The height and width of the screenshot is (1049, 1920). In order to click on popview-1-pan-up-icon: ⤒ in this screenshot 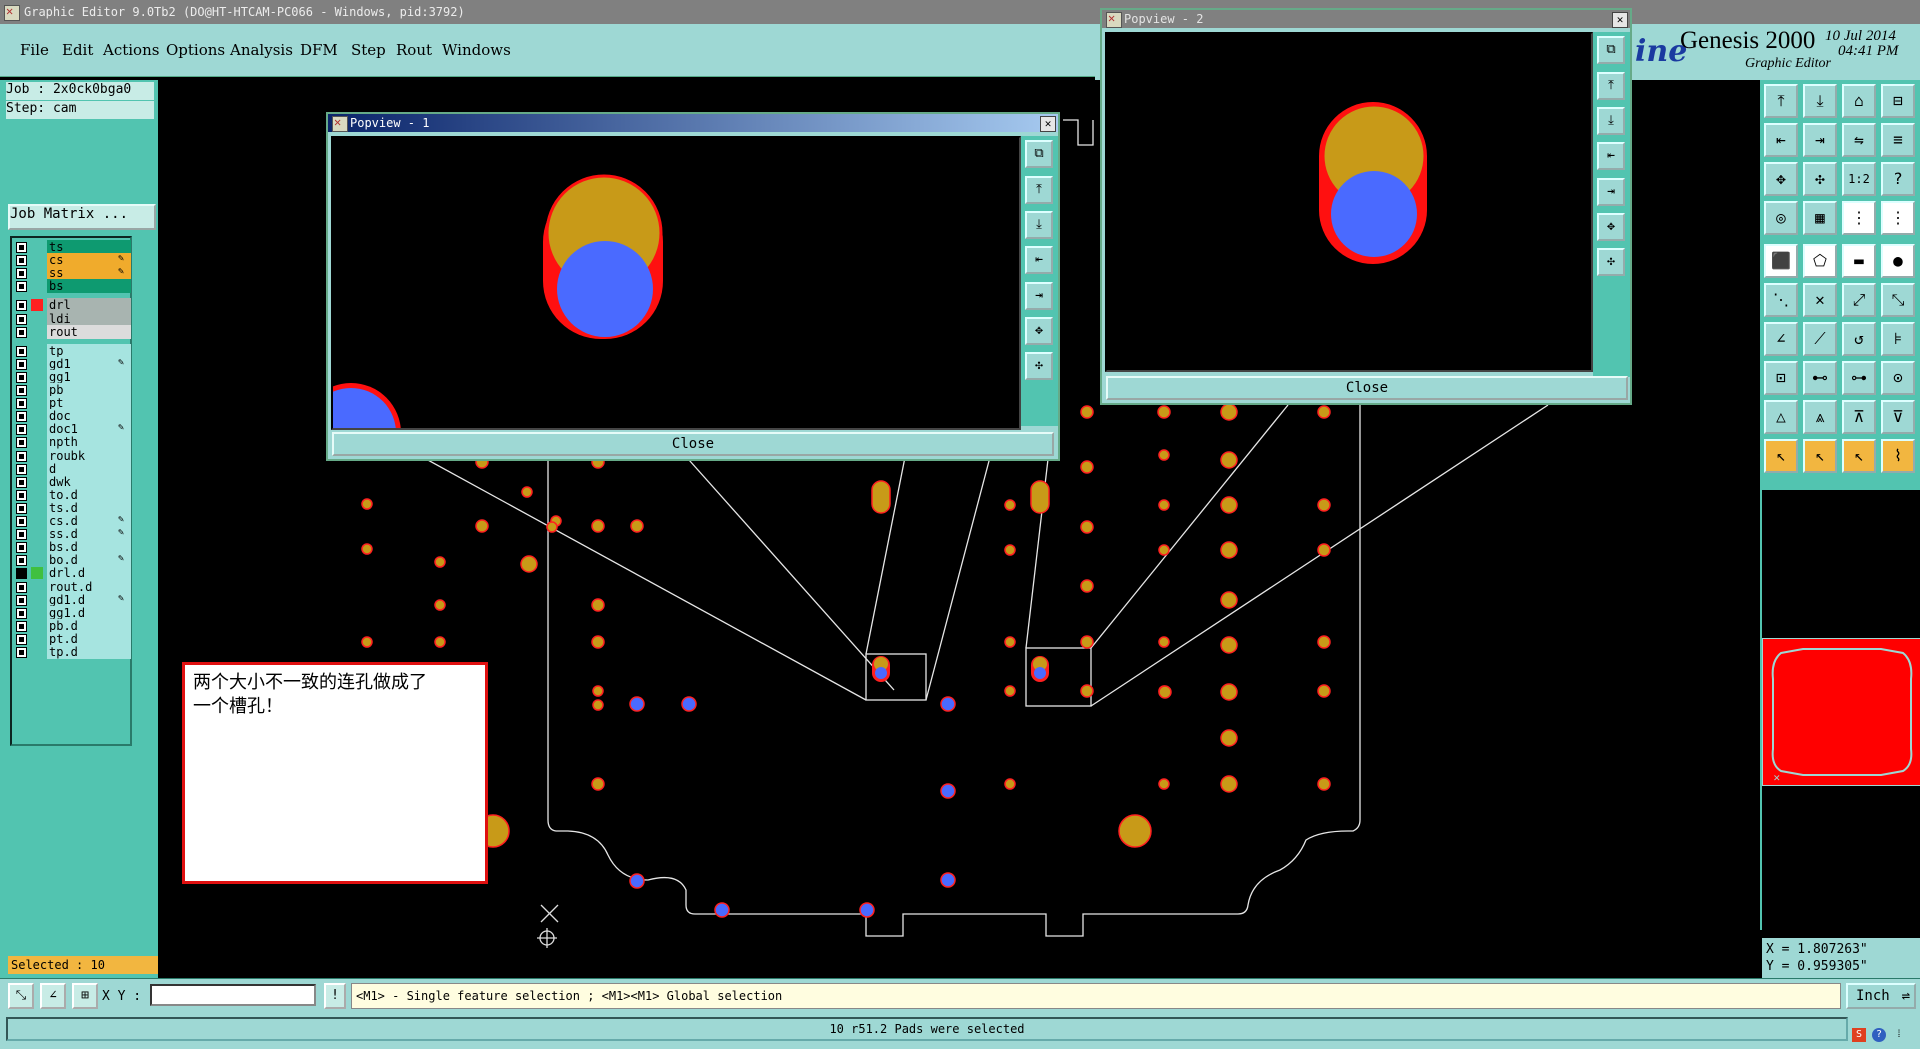, I will do `click(1039, 190)`.